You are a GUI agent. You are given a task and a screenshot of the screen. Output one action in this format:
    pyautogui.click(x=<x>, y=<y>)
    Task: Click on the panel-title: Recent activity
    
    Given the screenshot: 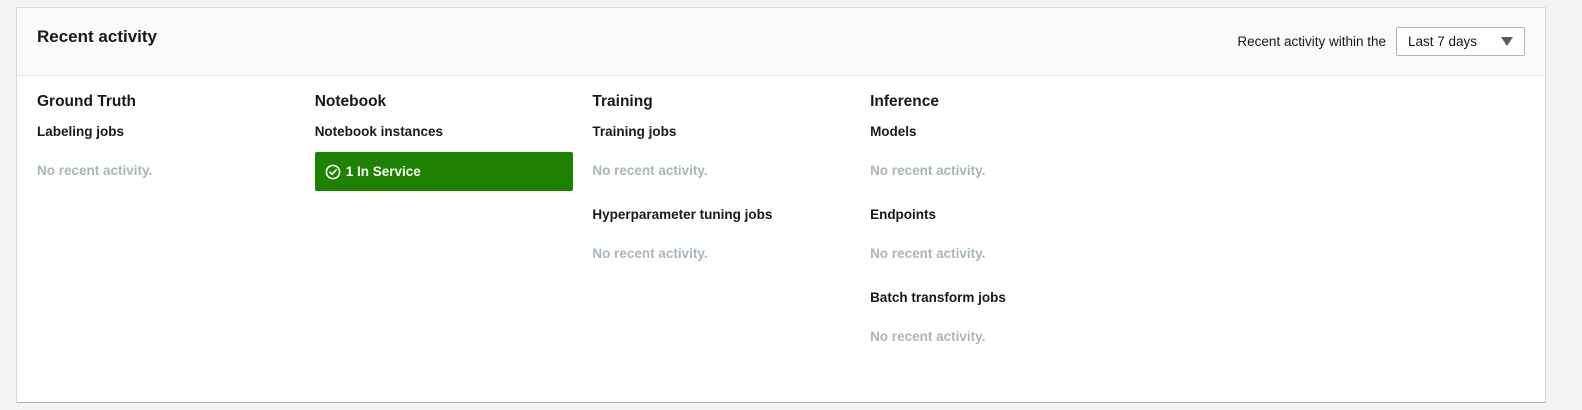 What is the action you would take?
    pyautogui.click(x=97, y=36)
    